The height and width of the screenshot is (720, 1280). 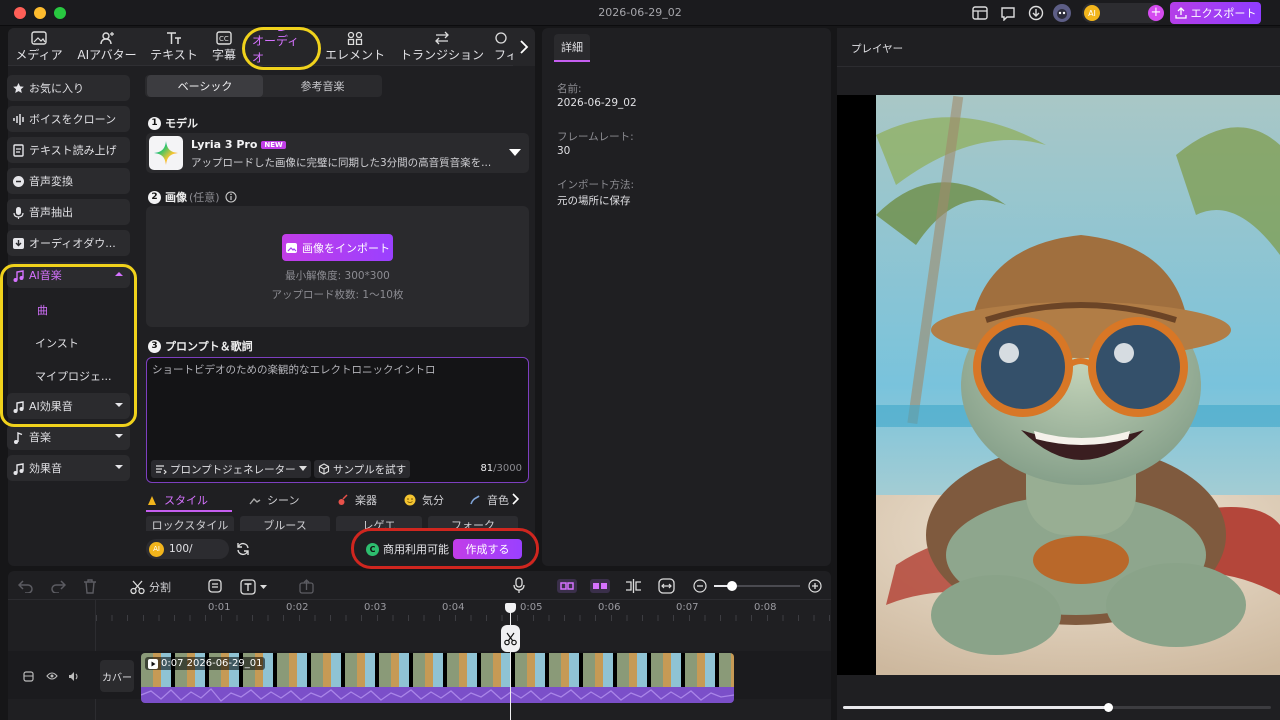 What do you see at coordinates (18, 468) in the screenshot?
I see `sound-effect-icon` at bounding box center [18, 468].